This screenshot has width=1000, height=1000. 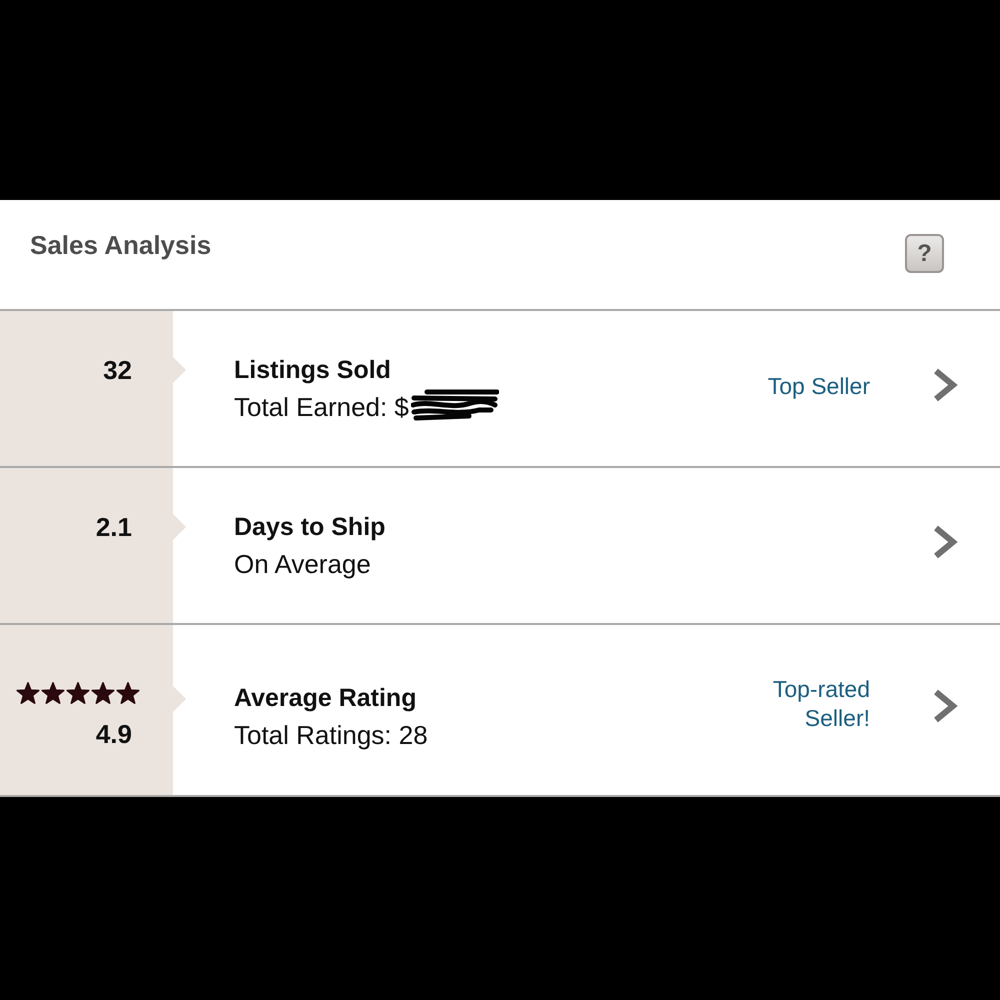 What do you see at coordinates (114, 733) in the screenshot?
I see `metric-value: 4.9` at bounding box center [114, 733].